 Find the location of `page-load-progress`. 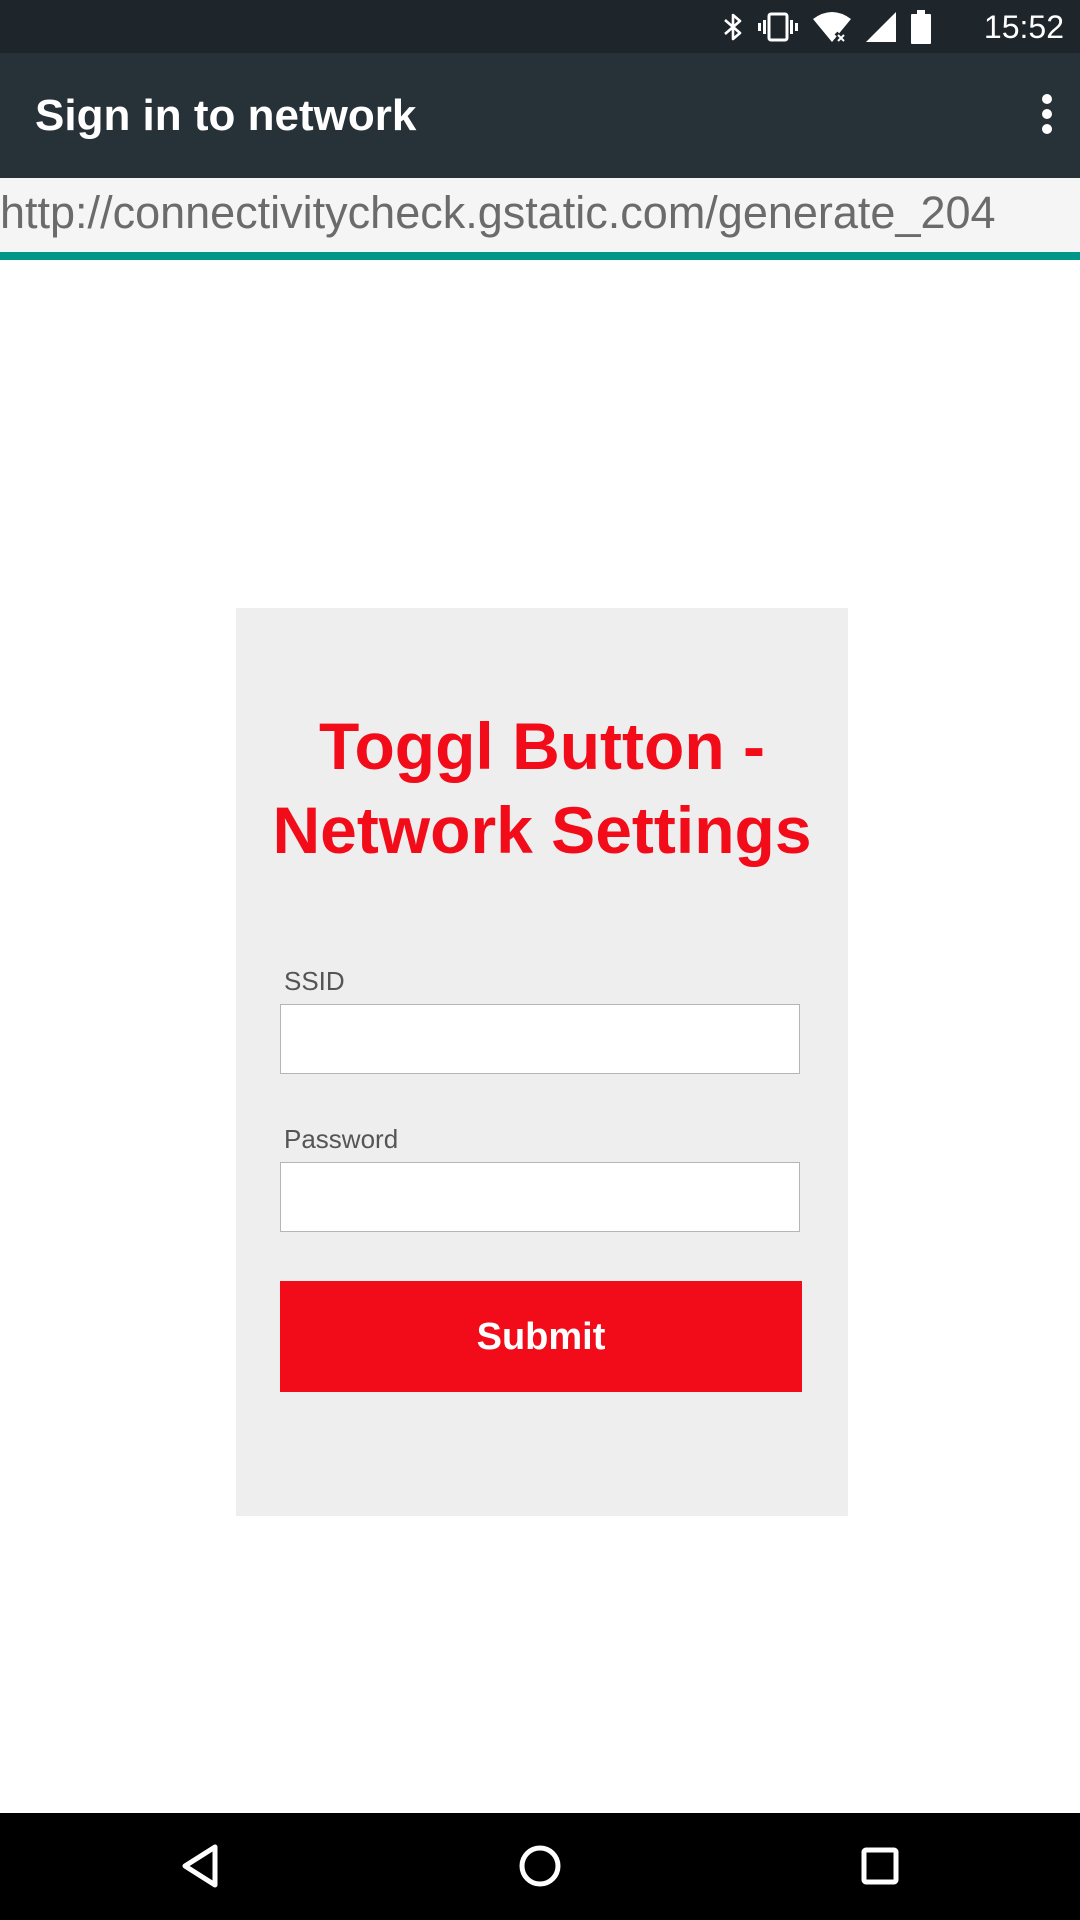

page-load-progress is located at coordinates (540, 256).